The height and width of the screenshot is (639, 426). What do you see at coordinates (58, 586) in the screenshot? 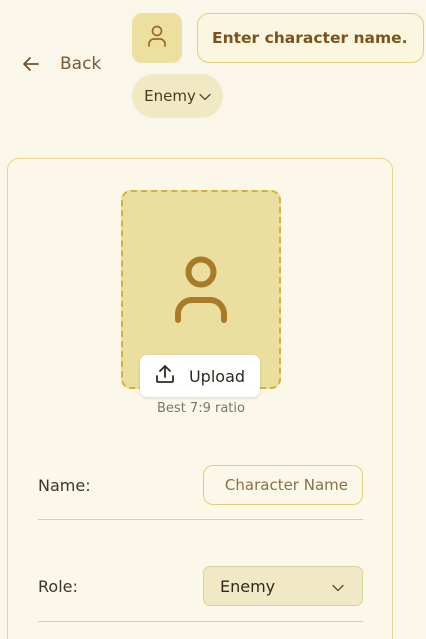
I see `role-label: Role:` at bounding box center [58, 586].